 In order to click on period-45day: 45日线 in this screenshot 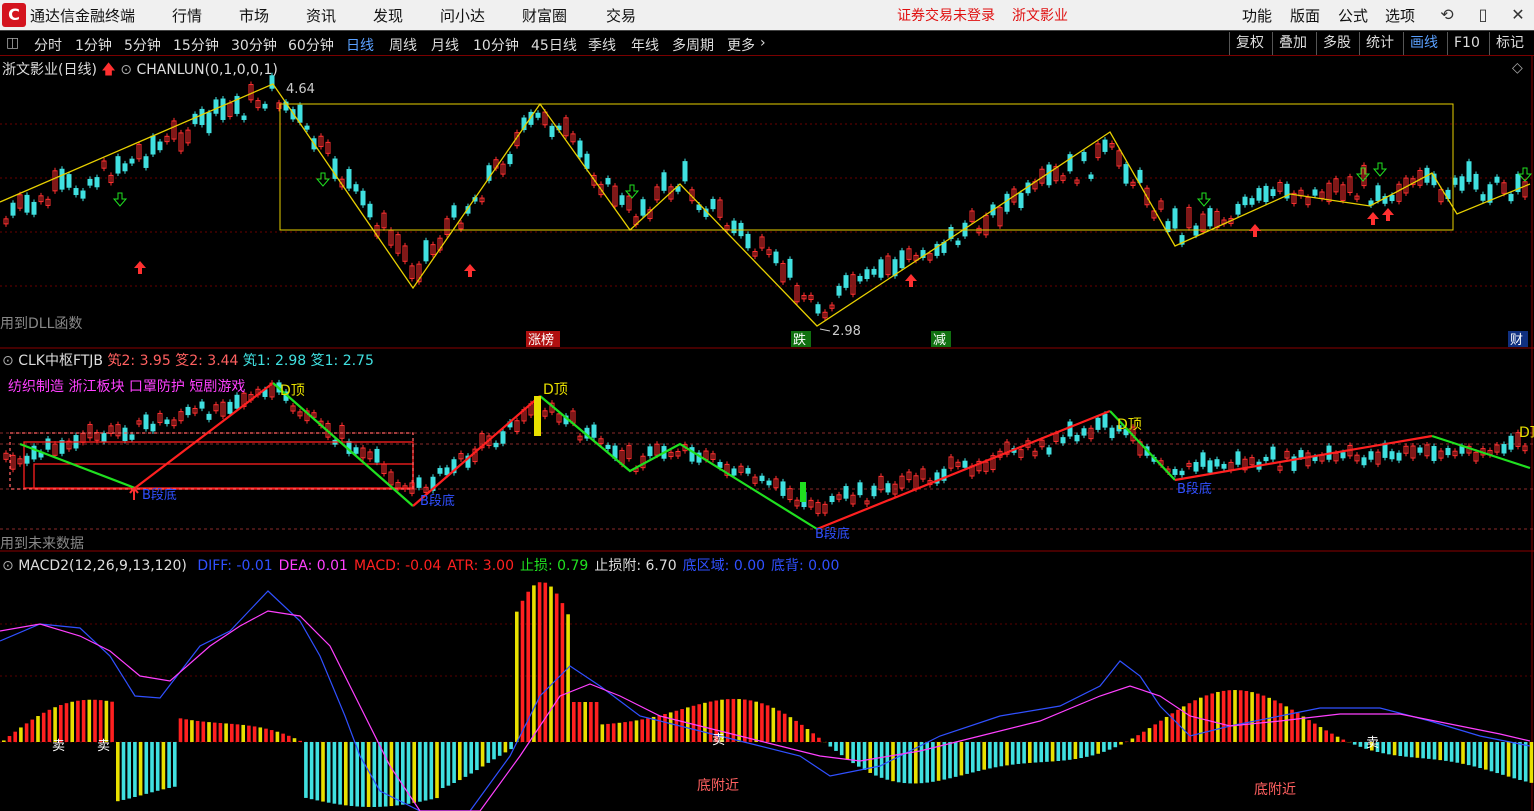, I will do `click(554, 45)`.